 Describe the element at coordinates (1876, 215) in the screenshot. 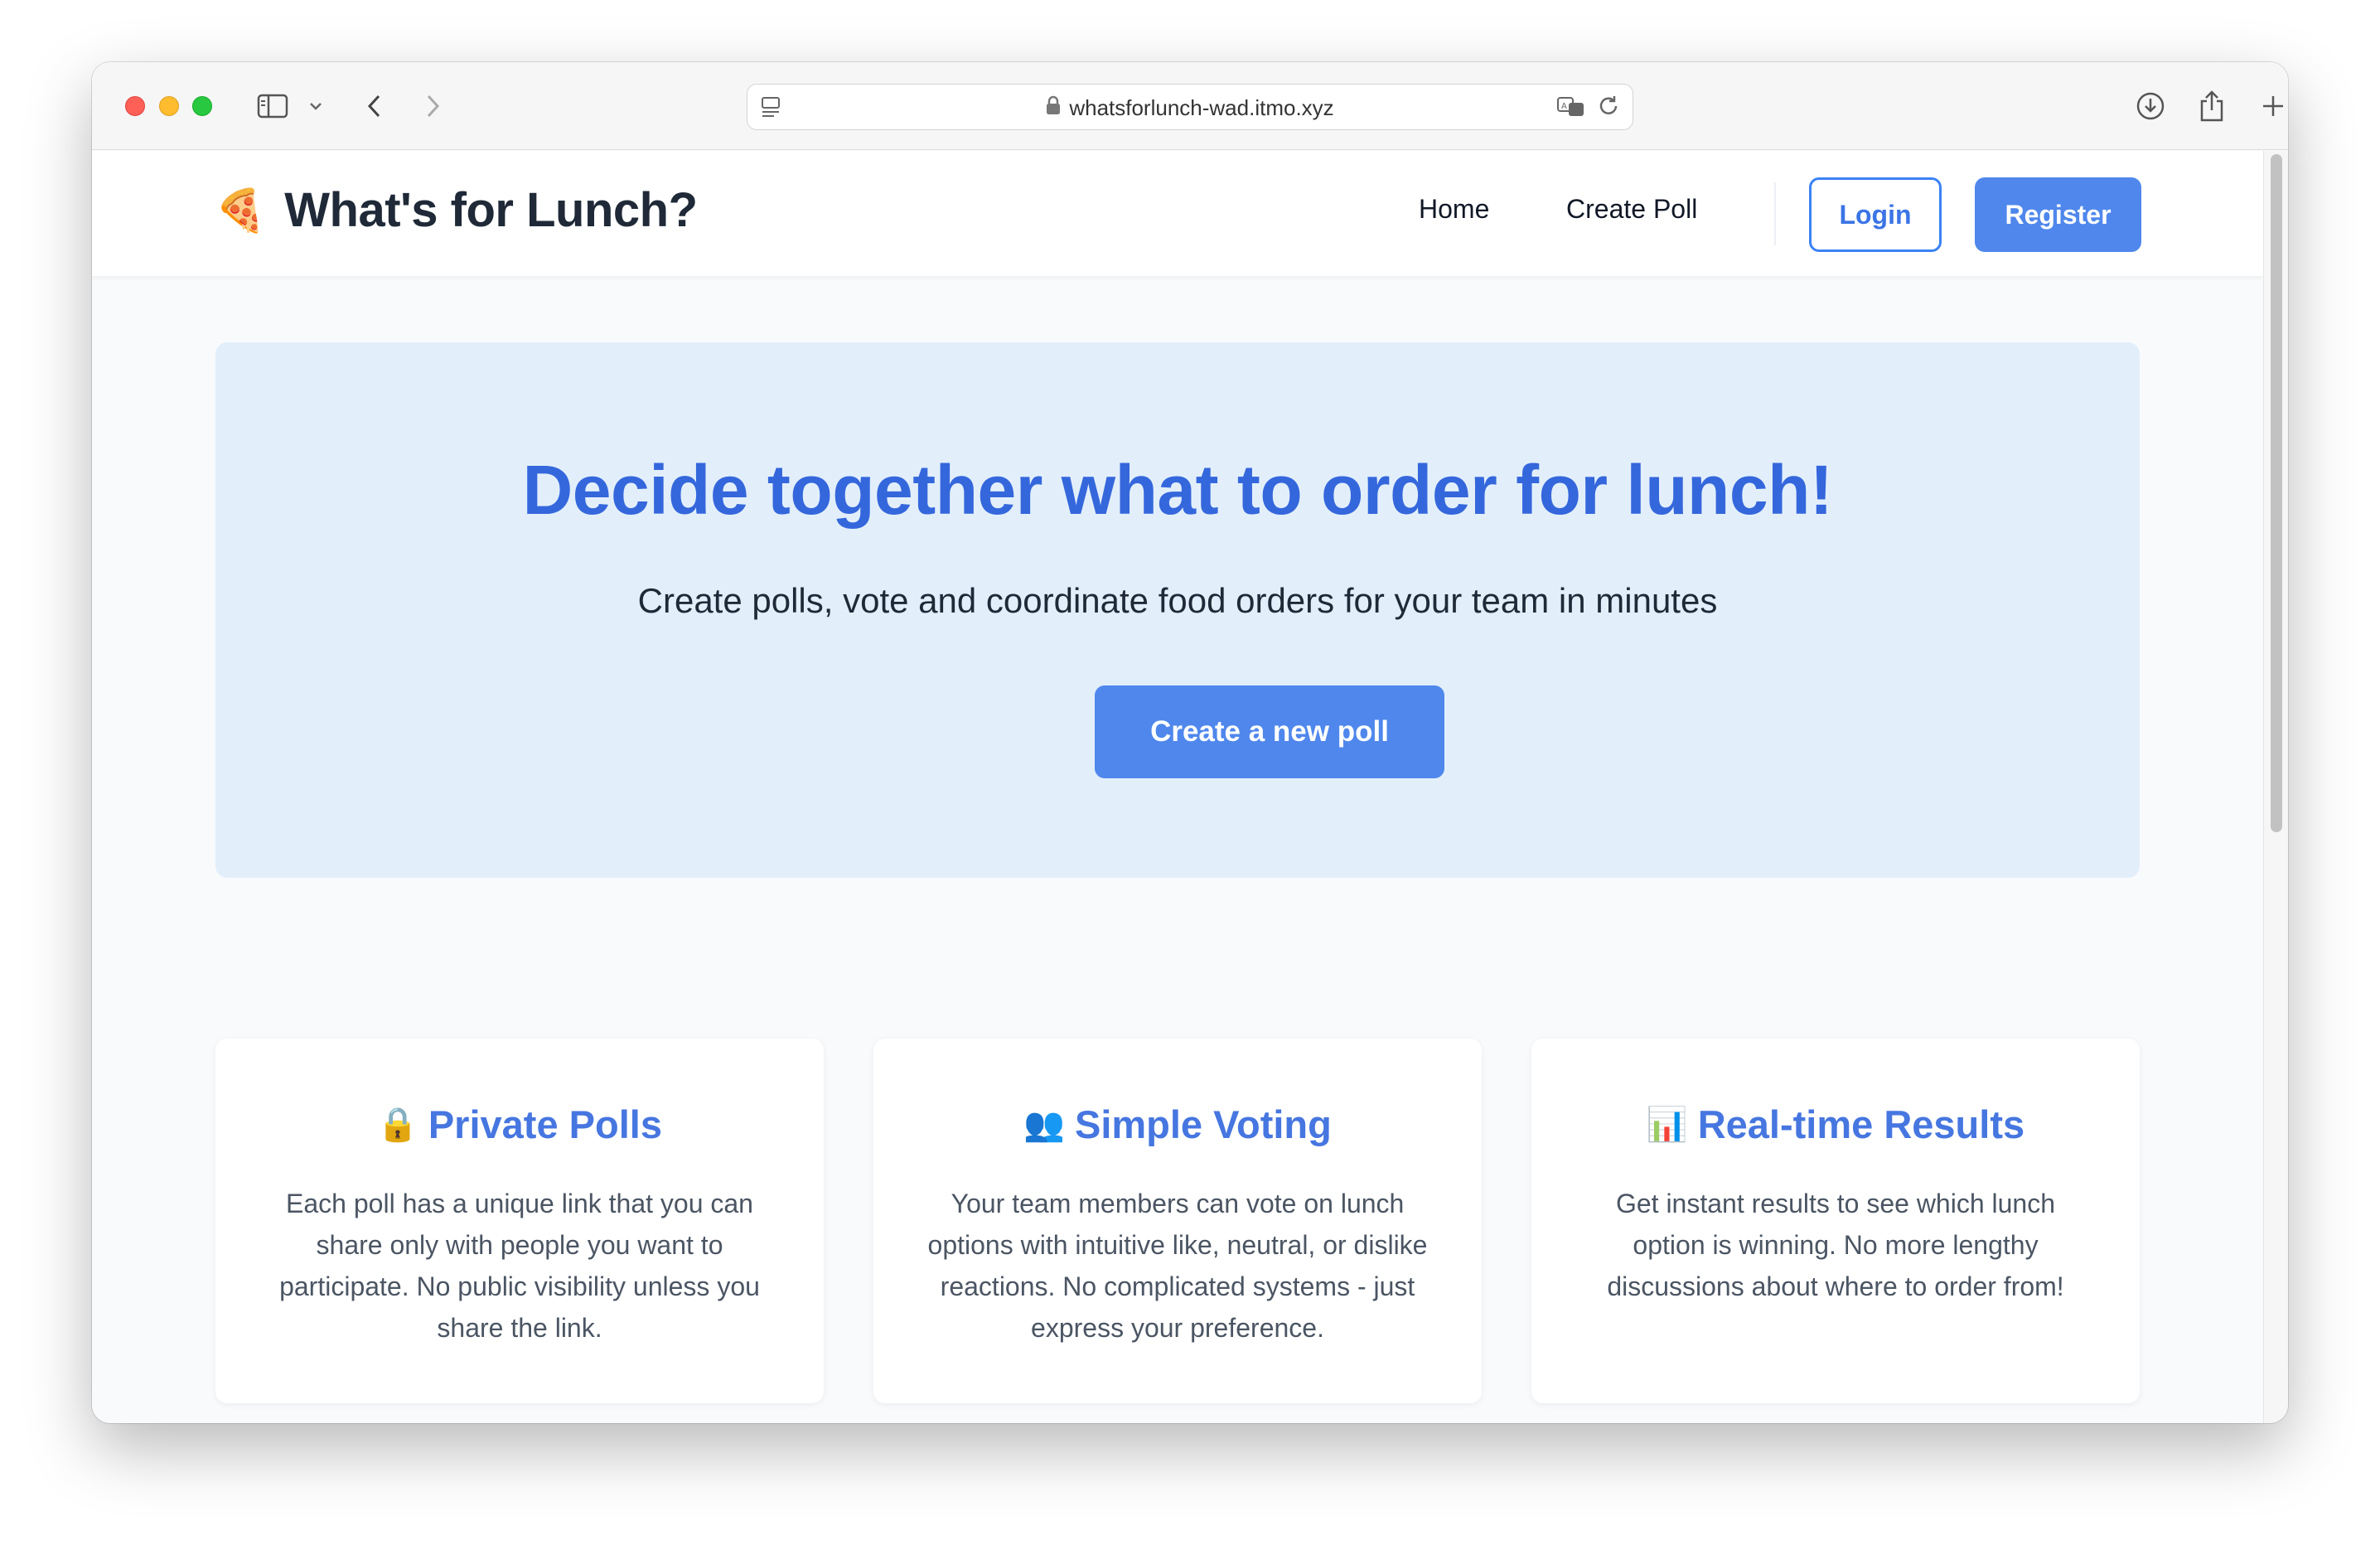

I see `login-button: Login` at that location.